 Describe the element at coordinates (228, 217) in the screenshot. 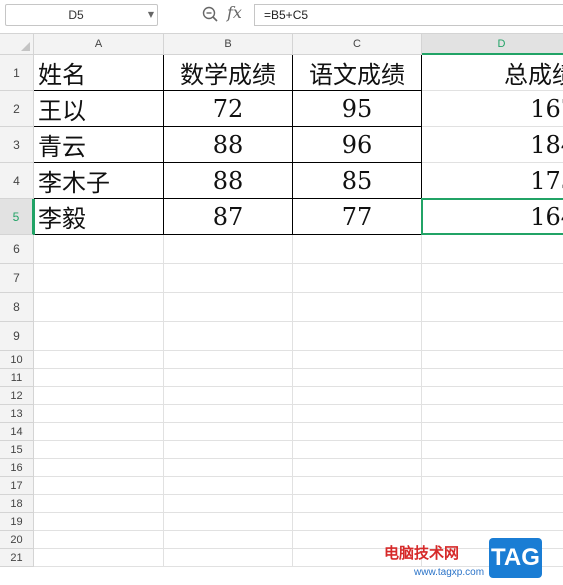

I see `data-cell: 87` at that location.